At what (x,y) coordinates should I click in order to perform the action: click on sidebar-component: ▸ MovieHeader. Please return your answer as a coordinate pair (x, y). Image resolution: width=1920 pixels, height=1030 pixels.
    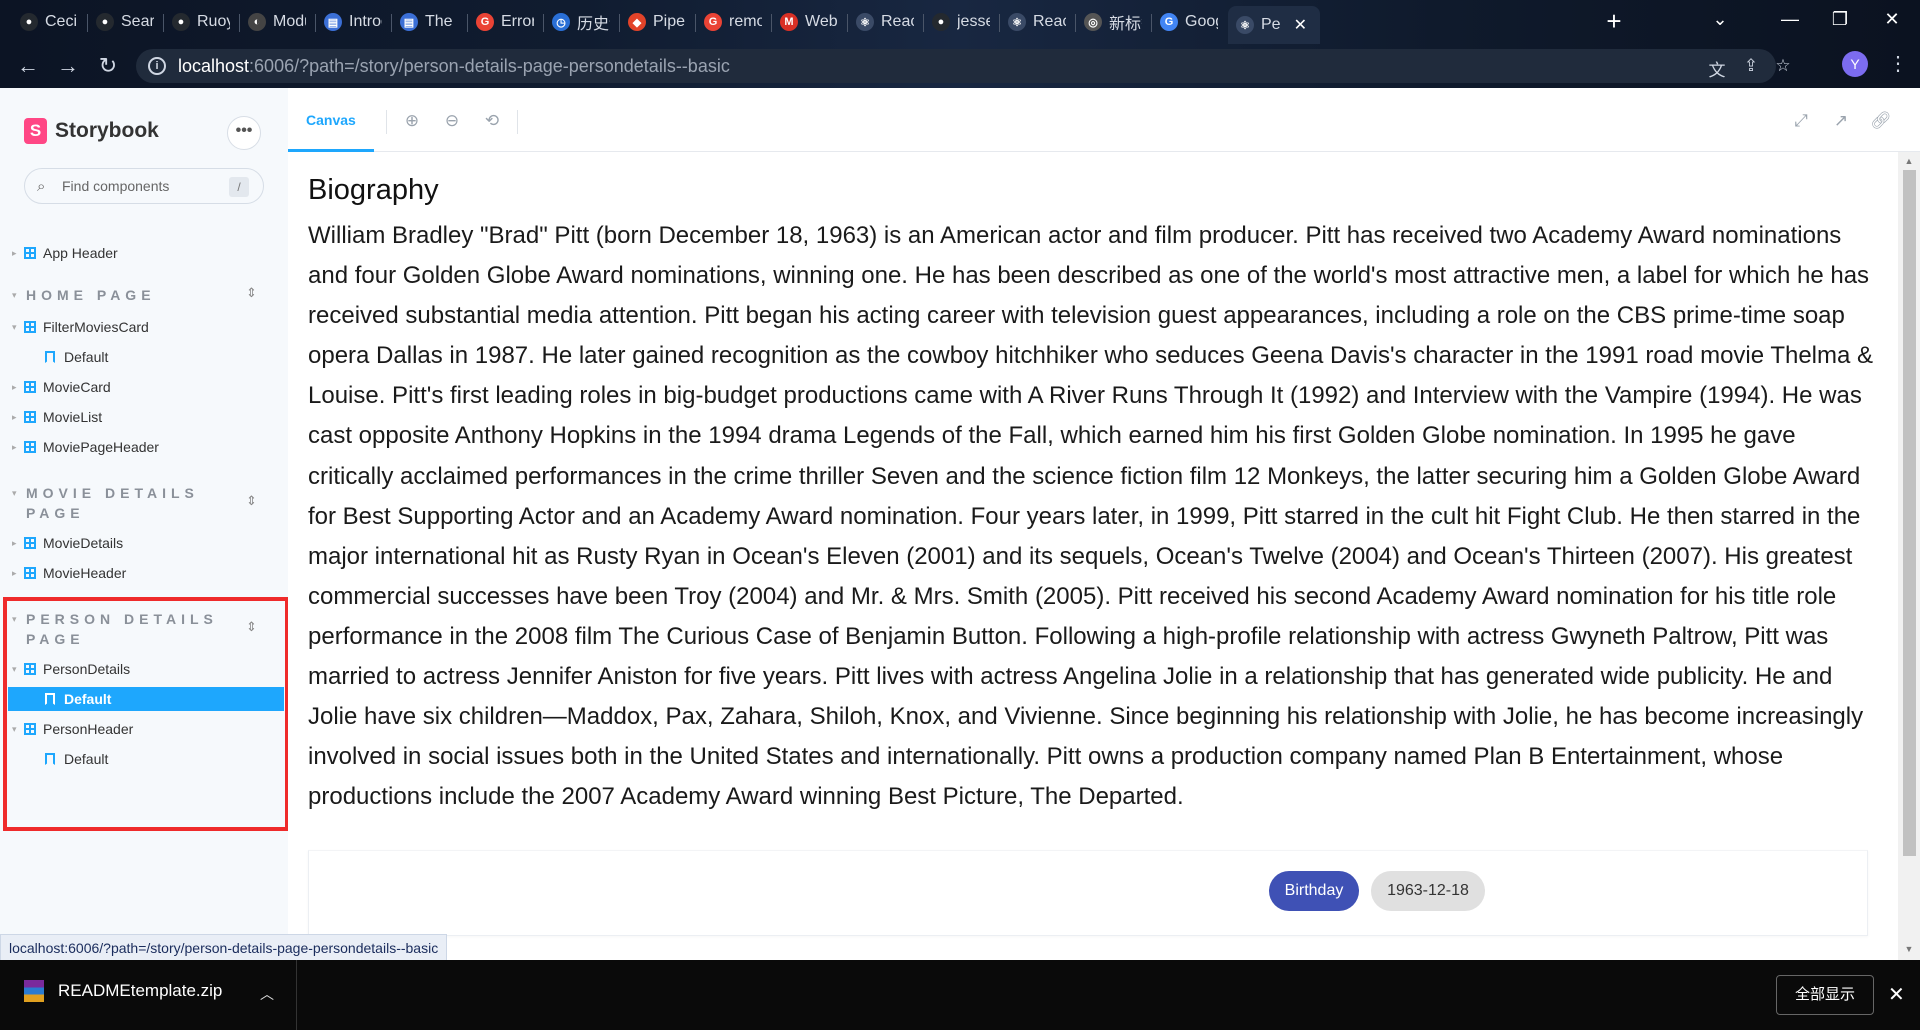
    Looking at the image, I should click on (144, 573).